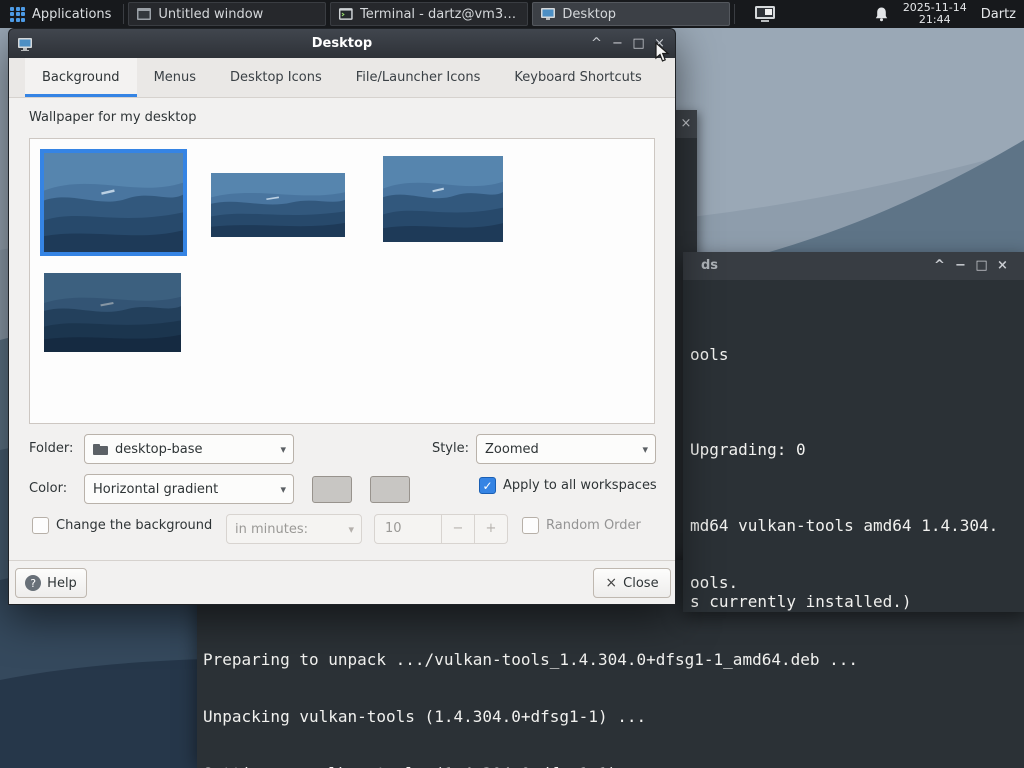 The height and width of the screenshot is (768, 1024). Describe the element at coordinates (714, 582) in the screenshot. I see `terminal-line: ools.` at that location.